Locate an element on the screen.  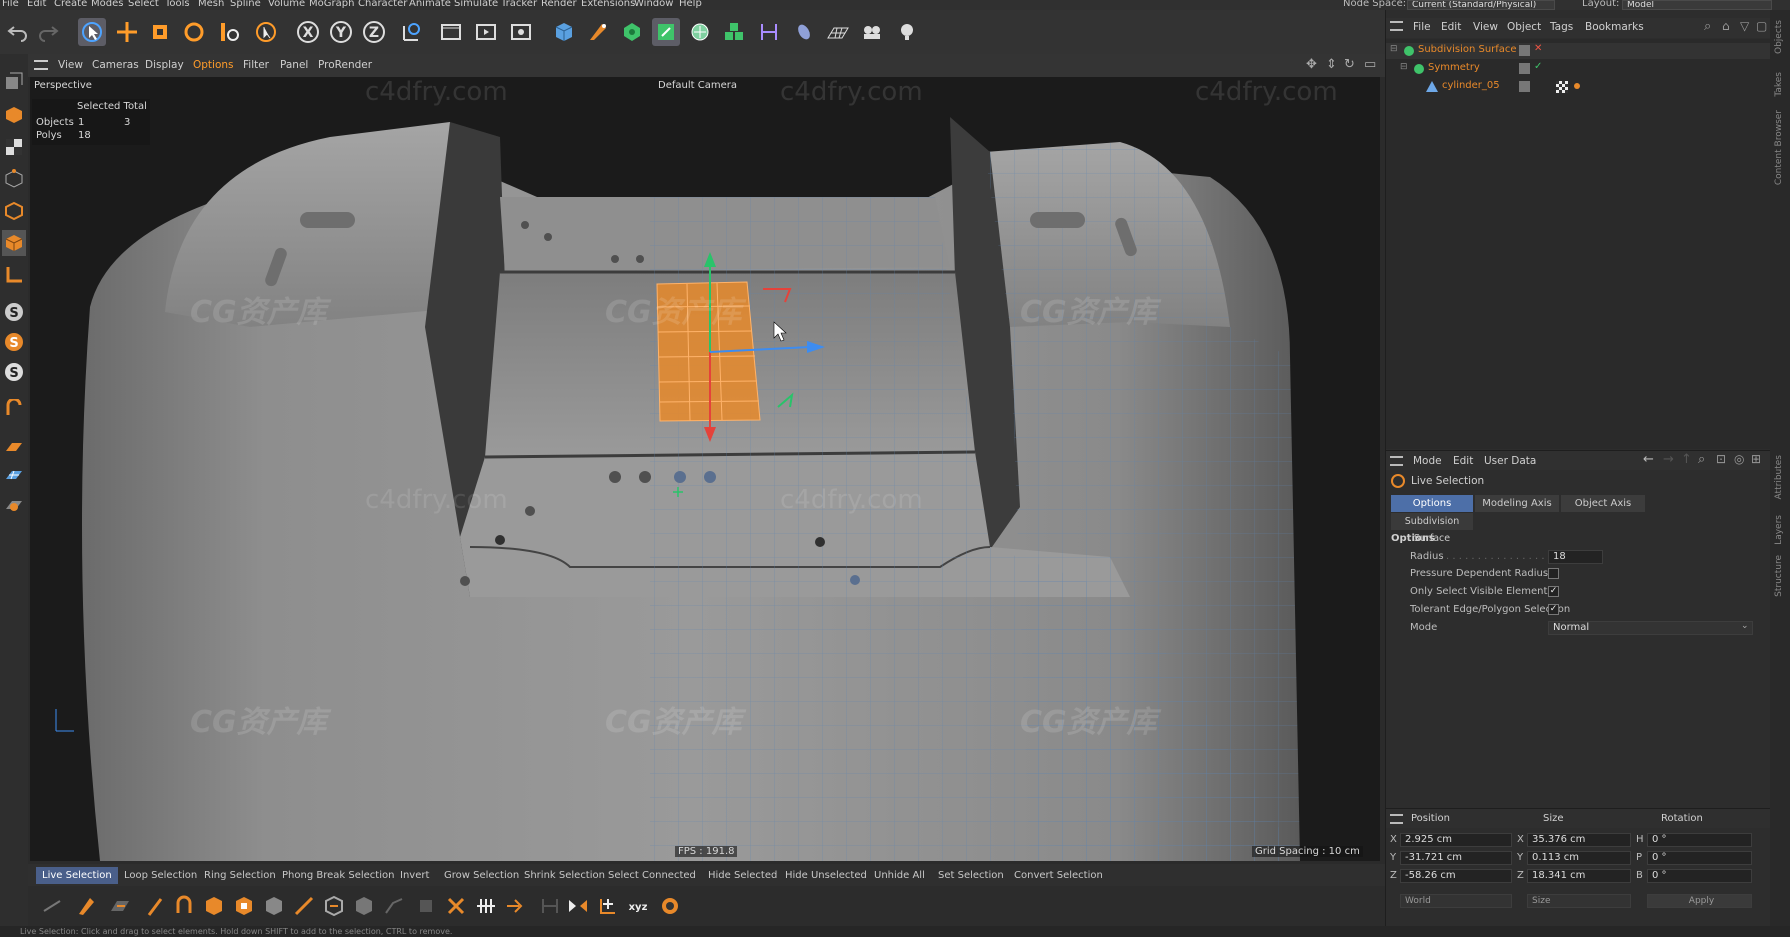
menu-select: Select is located at coordinates (143, 4).